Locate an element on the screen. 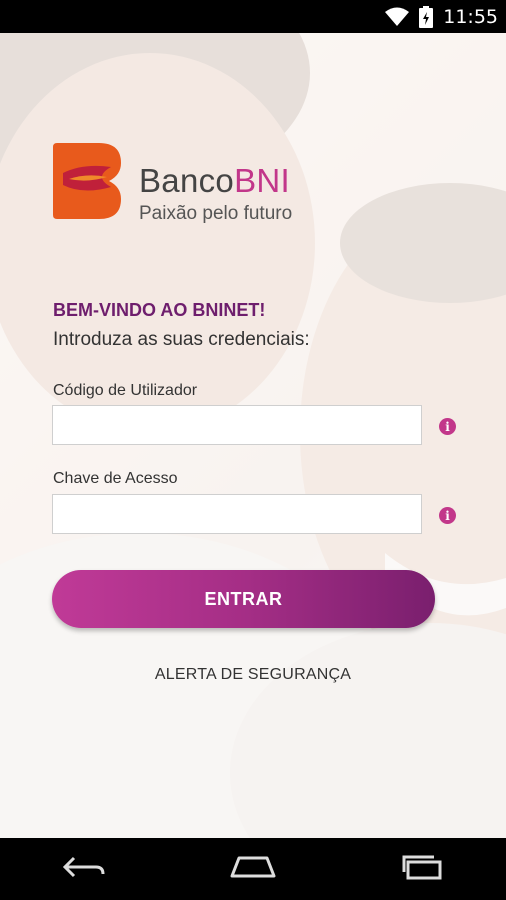 The height and width of the screenshot is (900, 506). battery-icon is located at coordinates (426, 16).